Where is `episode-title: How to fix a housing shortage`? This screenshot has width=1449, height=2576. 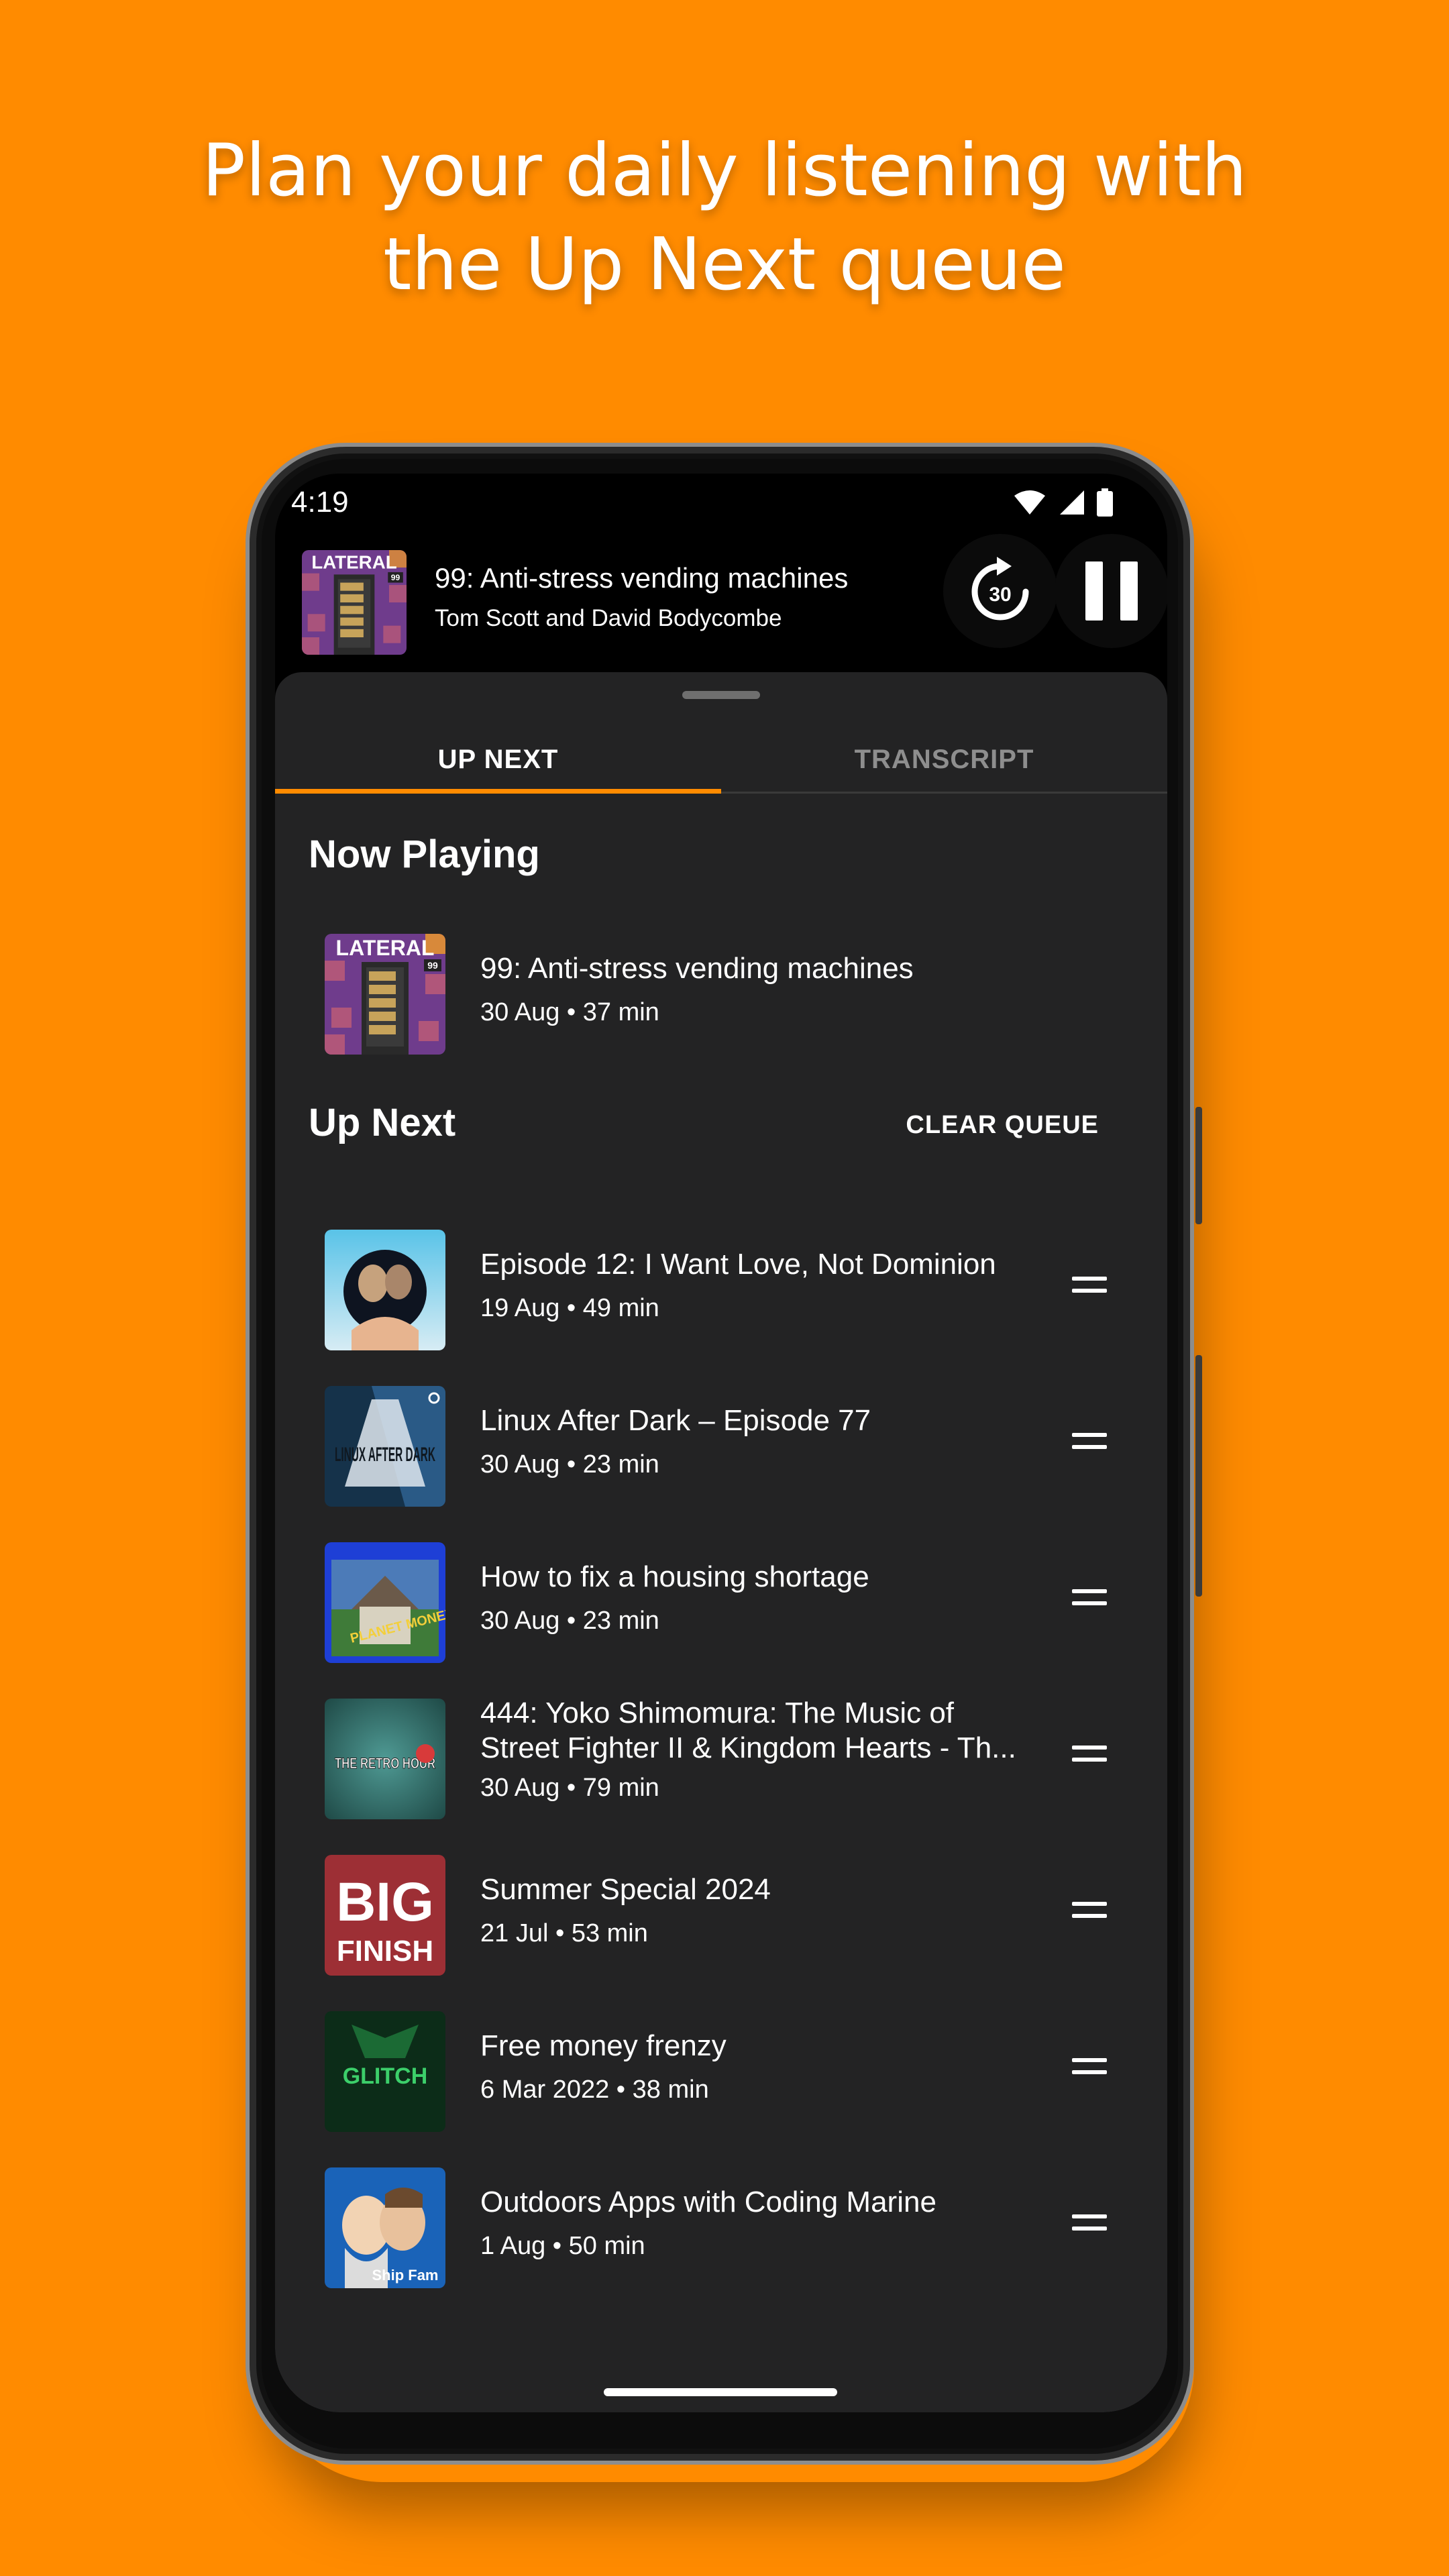 episode-title: How to fix a housing shortage is located at coordinates (674, 1576).